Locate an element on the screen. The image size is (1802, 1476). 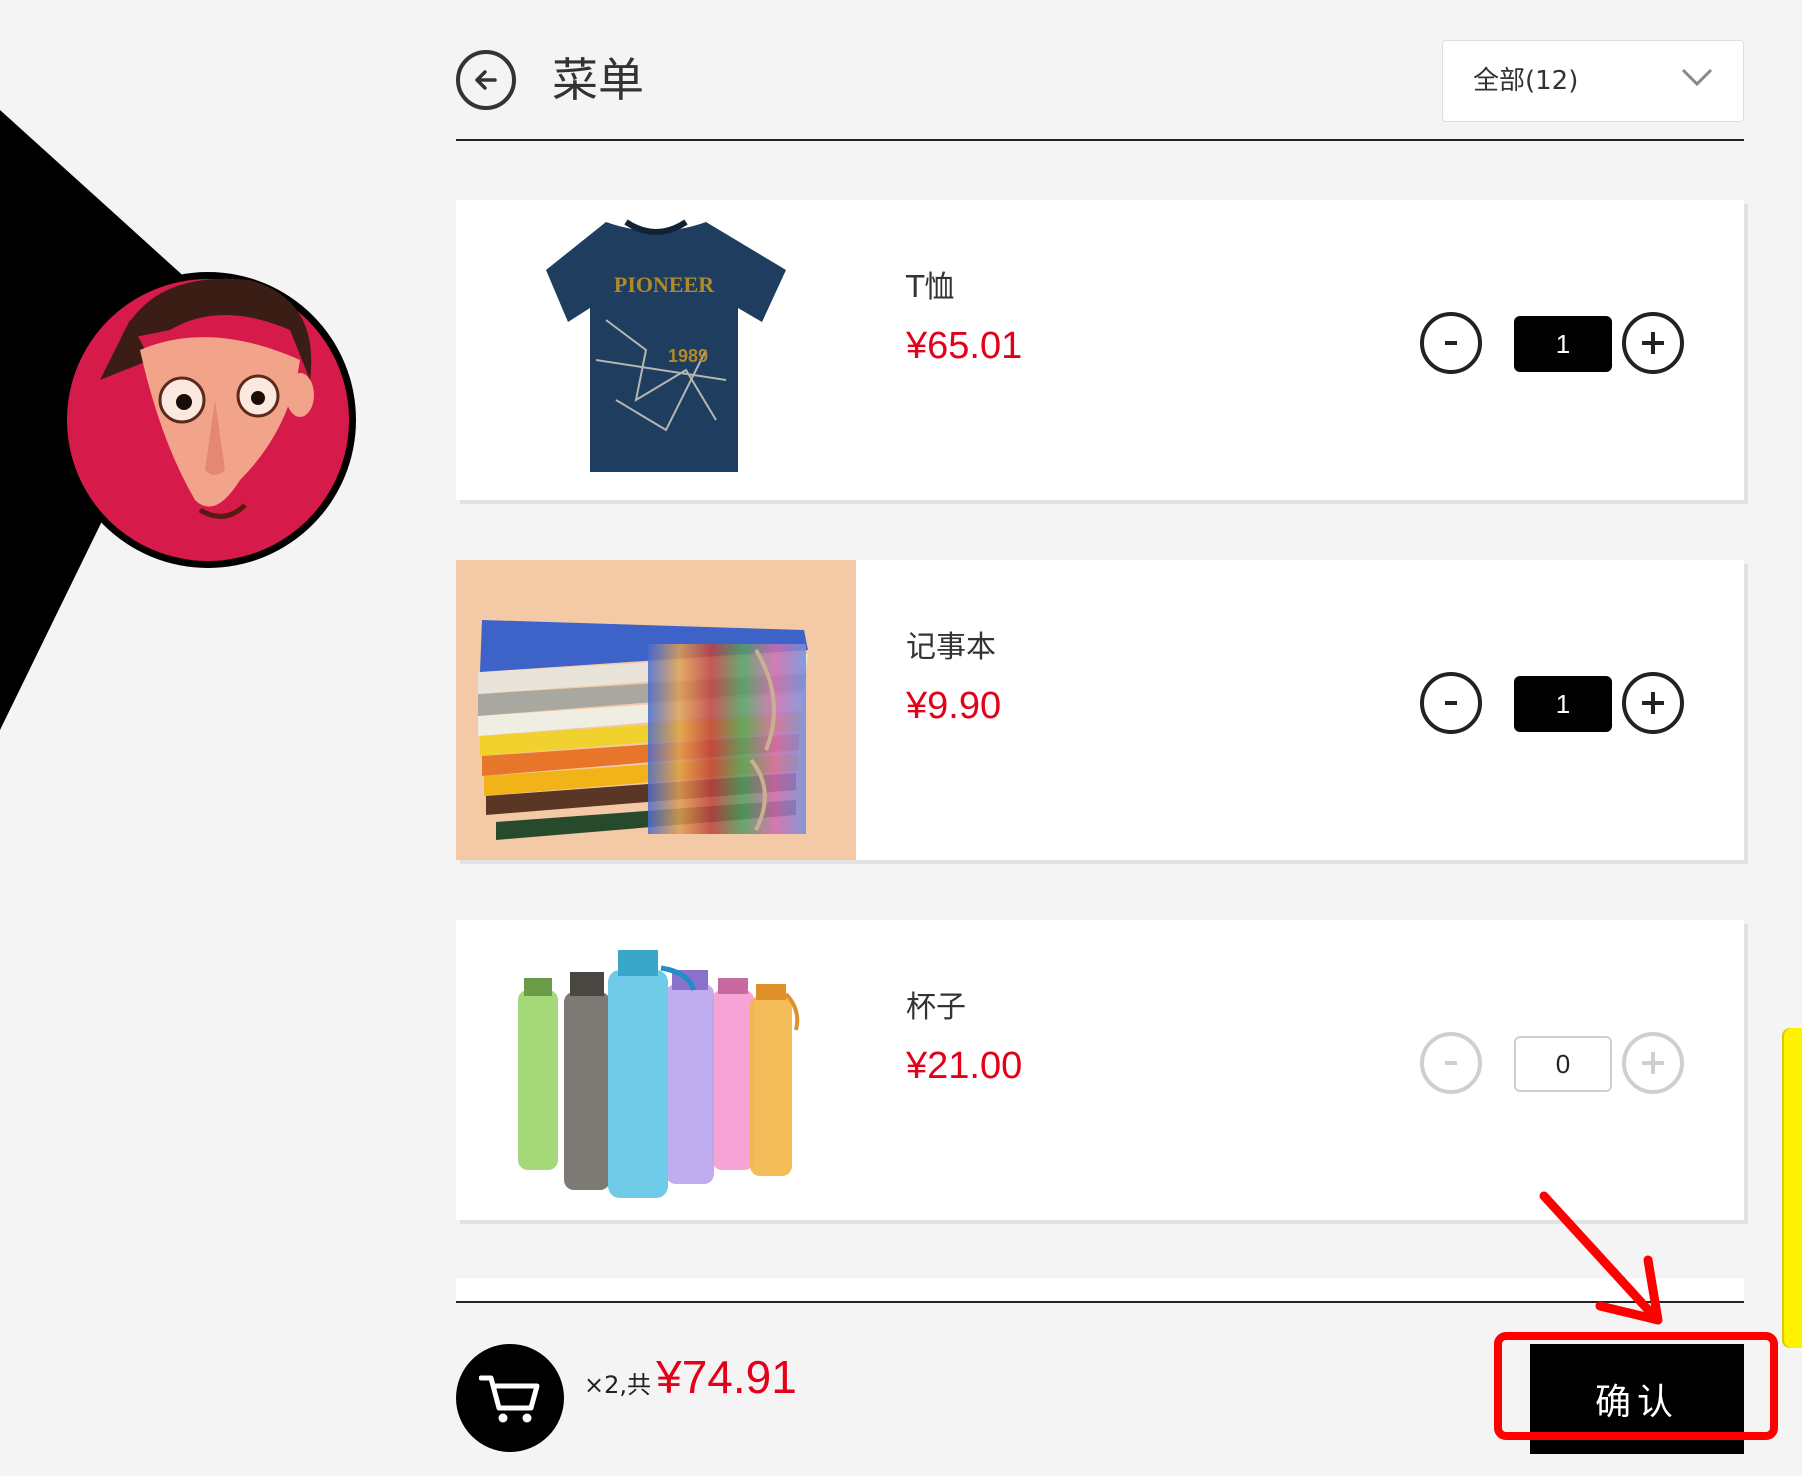
product-name: 杯子 is located at coordinates (936, 1007).